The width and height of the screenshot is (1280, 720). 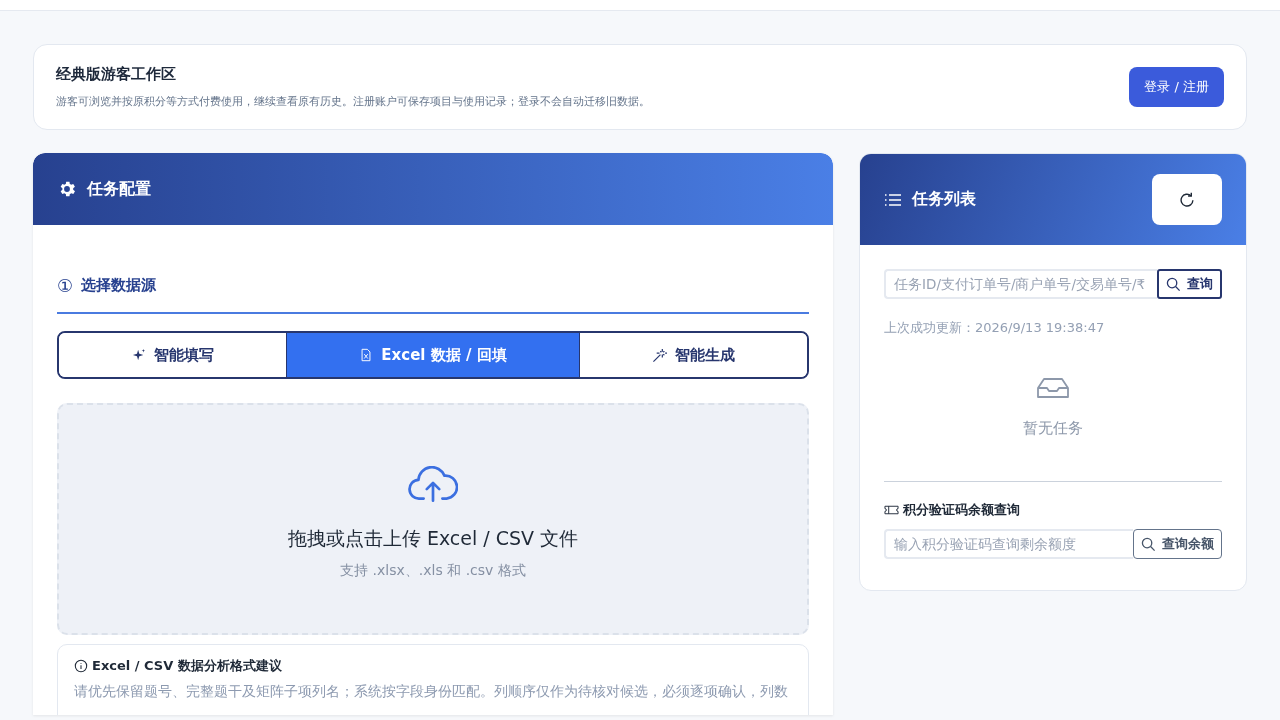 I want to click on last-update-text: 上次成功更新：2026/9/13 19:38:47, so click(x=995, y=328).